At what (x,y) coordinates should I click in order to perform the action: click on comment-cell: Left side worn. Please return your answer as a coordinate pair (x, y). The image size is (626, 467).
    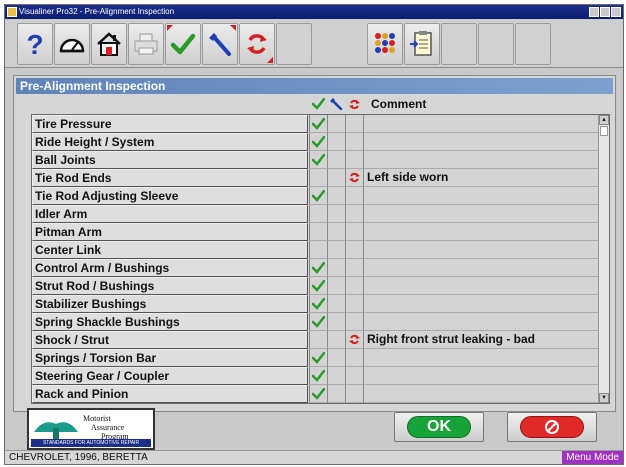
    Looking at the image, I should click on (481, 178).